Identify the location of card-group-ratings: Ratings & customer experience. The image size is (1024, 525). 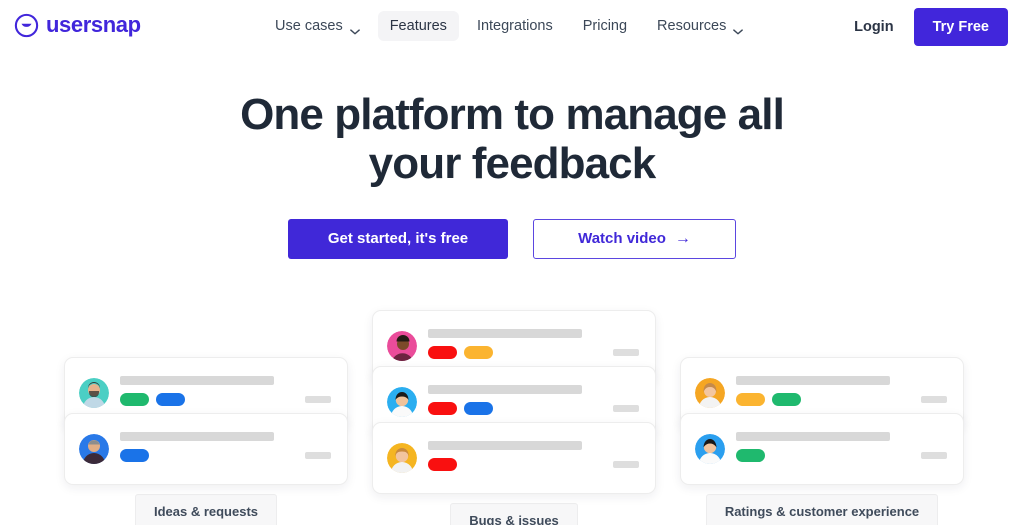
(822, 441).